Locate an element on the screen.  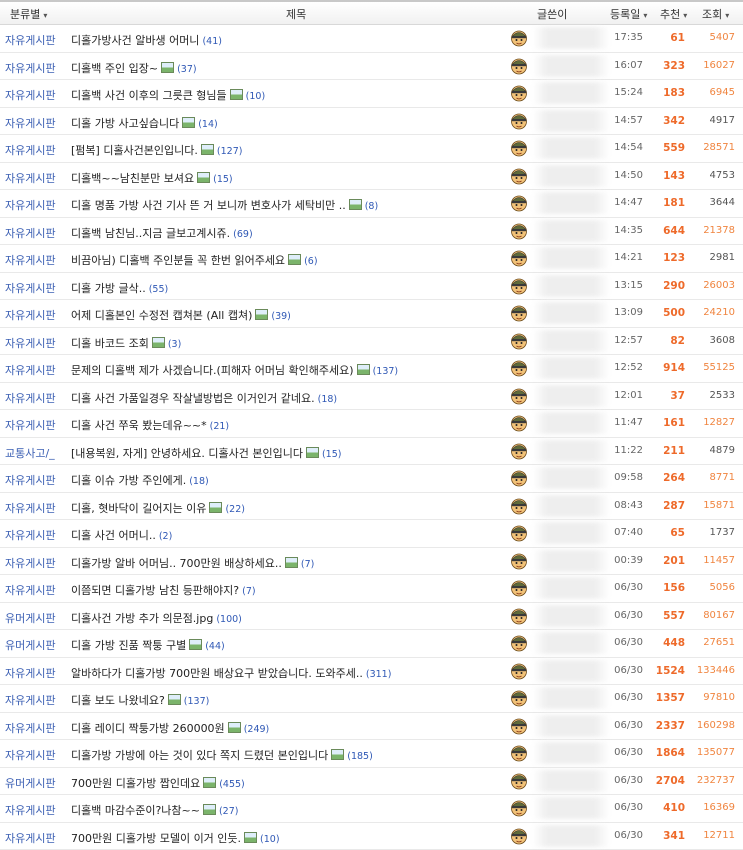
post-title-link: 디홀백 주인 입장~ is located at coordinates (114, 68).